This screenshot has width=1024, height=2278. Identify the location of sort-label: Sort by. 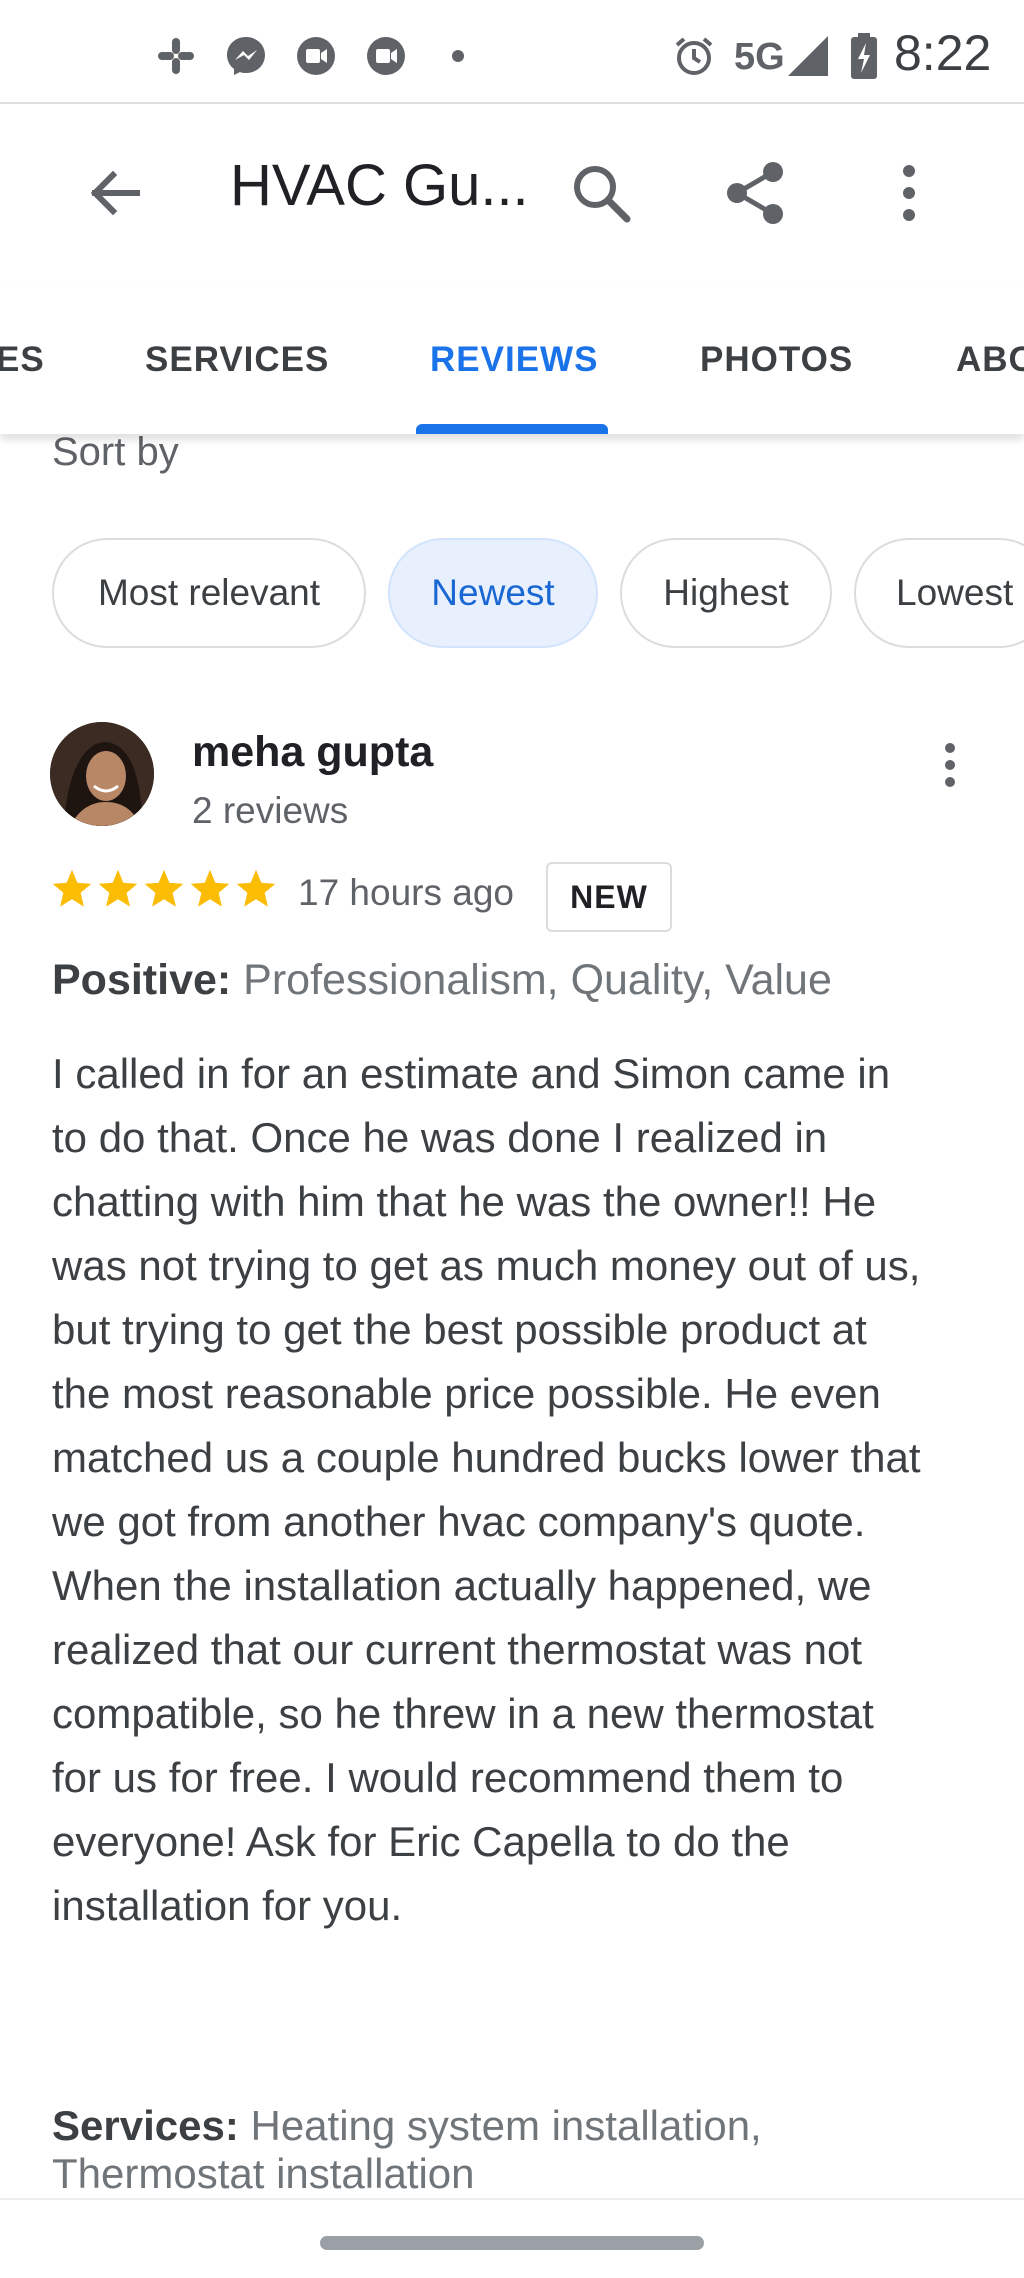
(115, 452).